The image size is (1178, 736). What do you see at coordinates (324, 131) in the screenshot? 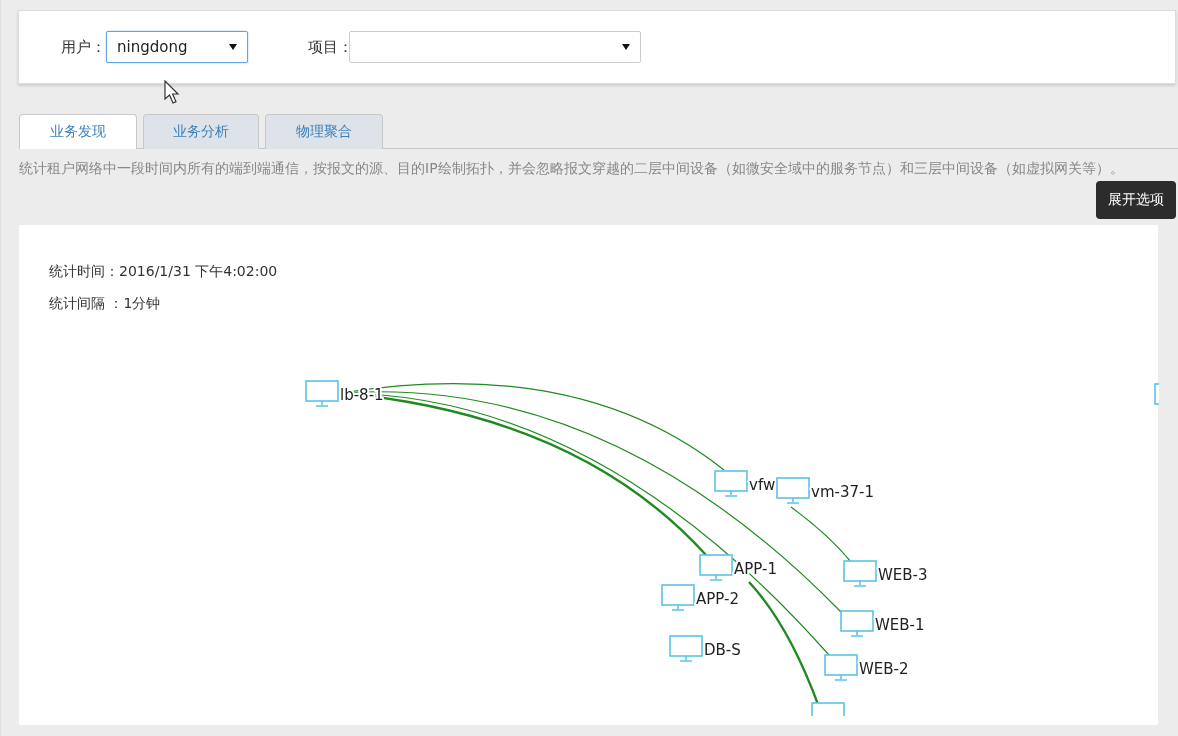
I see `tab: 物理聚合` at bounding box center [324, 131].